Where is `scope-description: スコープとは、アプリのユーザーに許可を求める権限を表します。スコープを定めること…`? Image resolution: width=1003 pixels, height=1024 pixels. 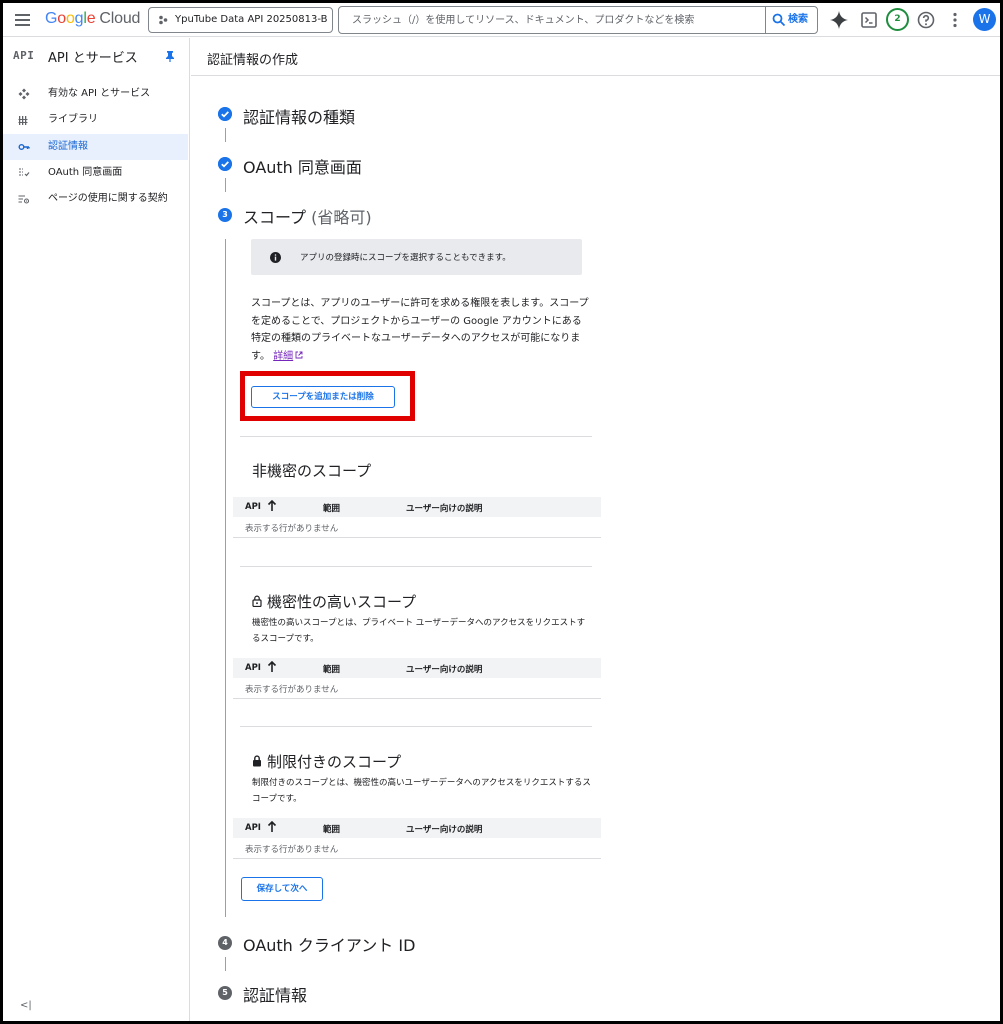
scope-description: スコープとは、アプリのユーザーに許可を求める権限を表します。スコープを定めること… is located at coordinates (420, 330).